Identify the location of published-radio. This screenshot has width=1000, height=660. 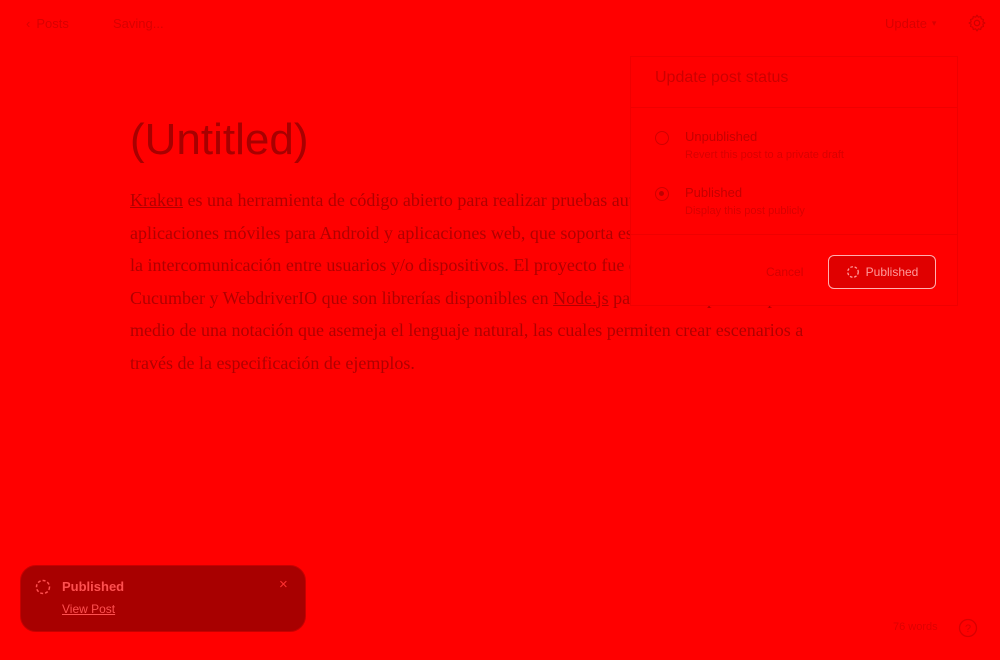
(662, 194).